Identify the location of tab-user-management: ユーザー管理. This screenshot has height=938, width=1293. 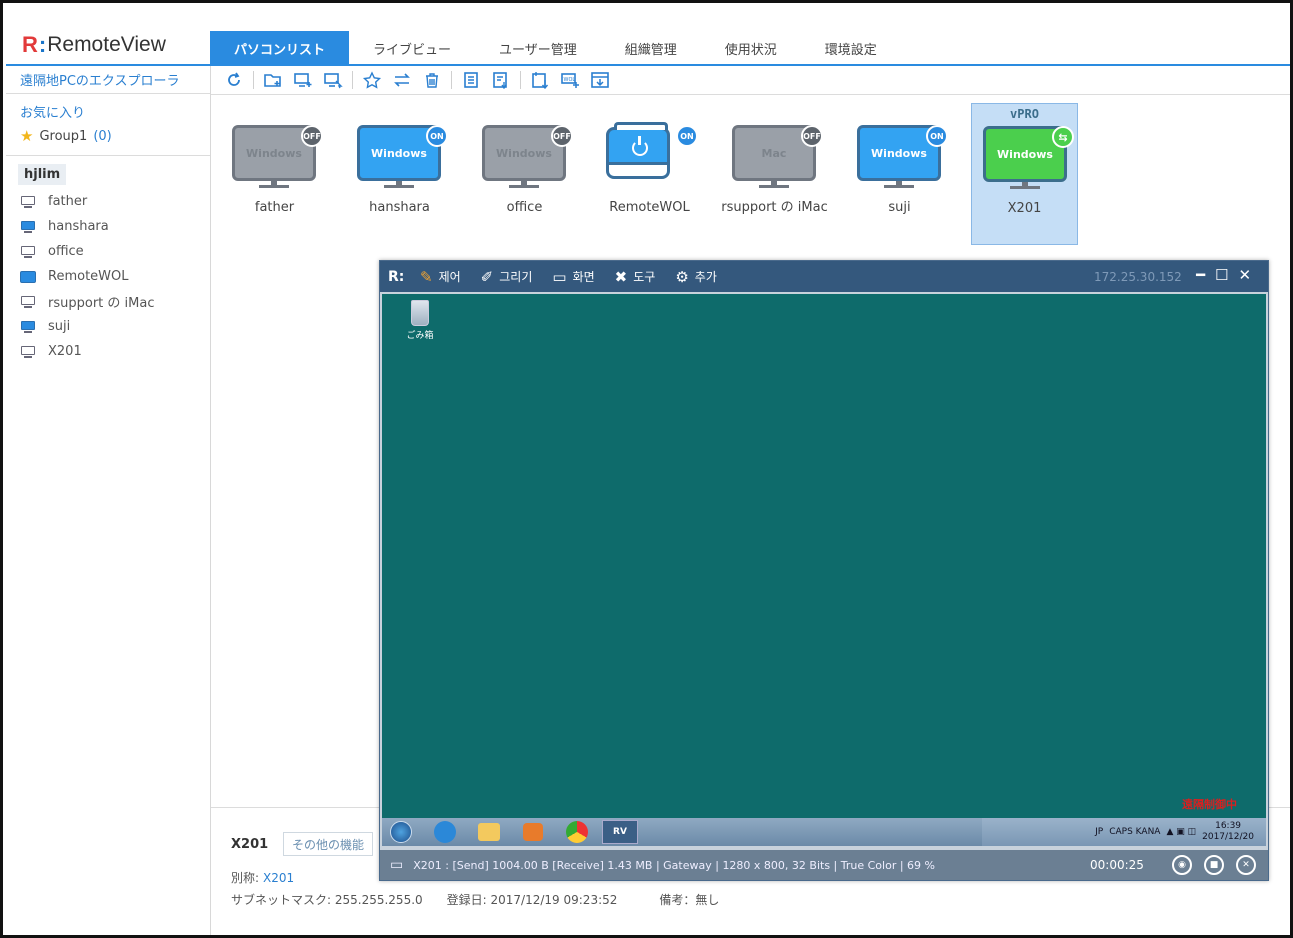
(538, 48).